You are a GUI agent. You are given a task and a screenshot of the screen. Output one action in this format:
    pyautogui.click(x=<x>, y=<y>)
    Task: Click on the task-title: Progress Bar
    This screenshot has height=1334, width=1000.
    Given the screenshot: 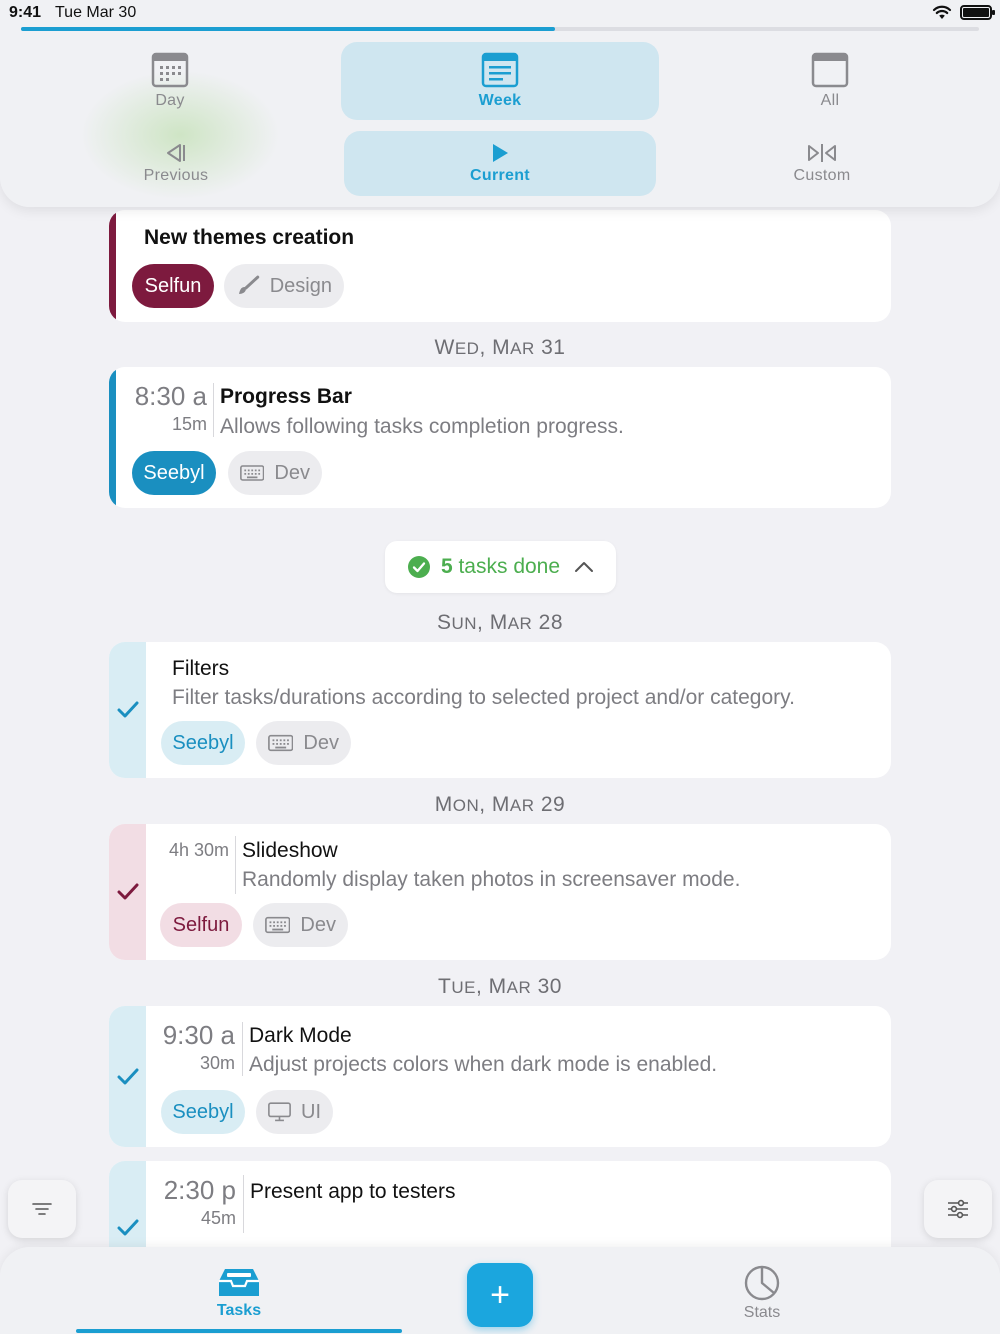 What is the action you would take?
    pyautogui.click(x=286, y=396)
    